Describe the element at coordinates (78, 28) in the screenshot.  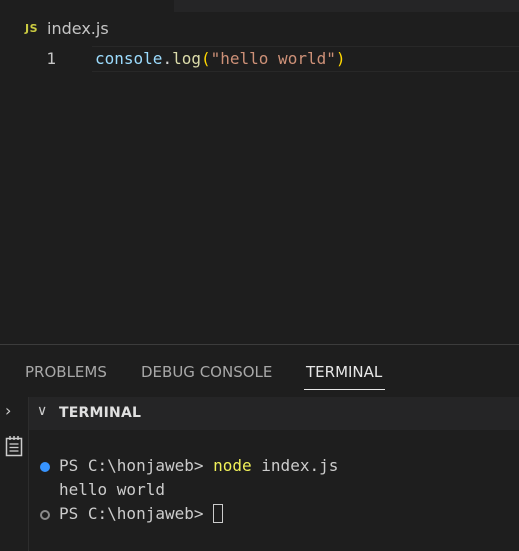
I see `tab-label: index.js` at that location.